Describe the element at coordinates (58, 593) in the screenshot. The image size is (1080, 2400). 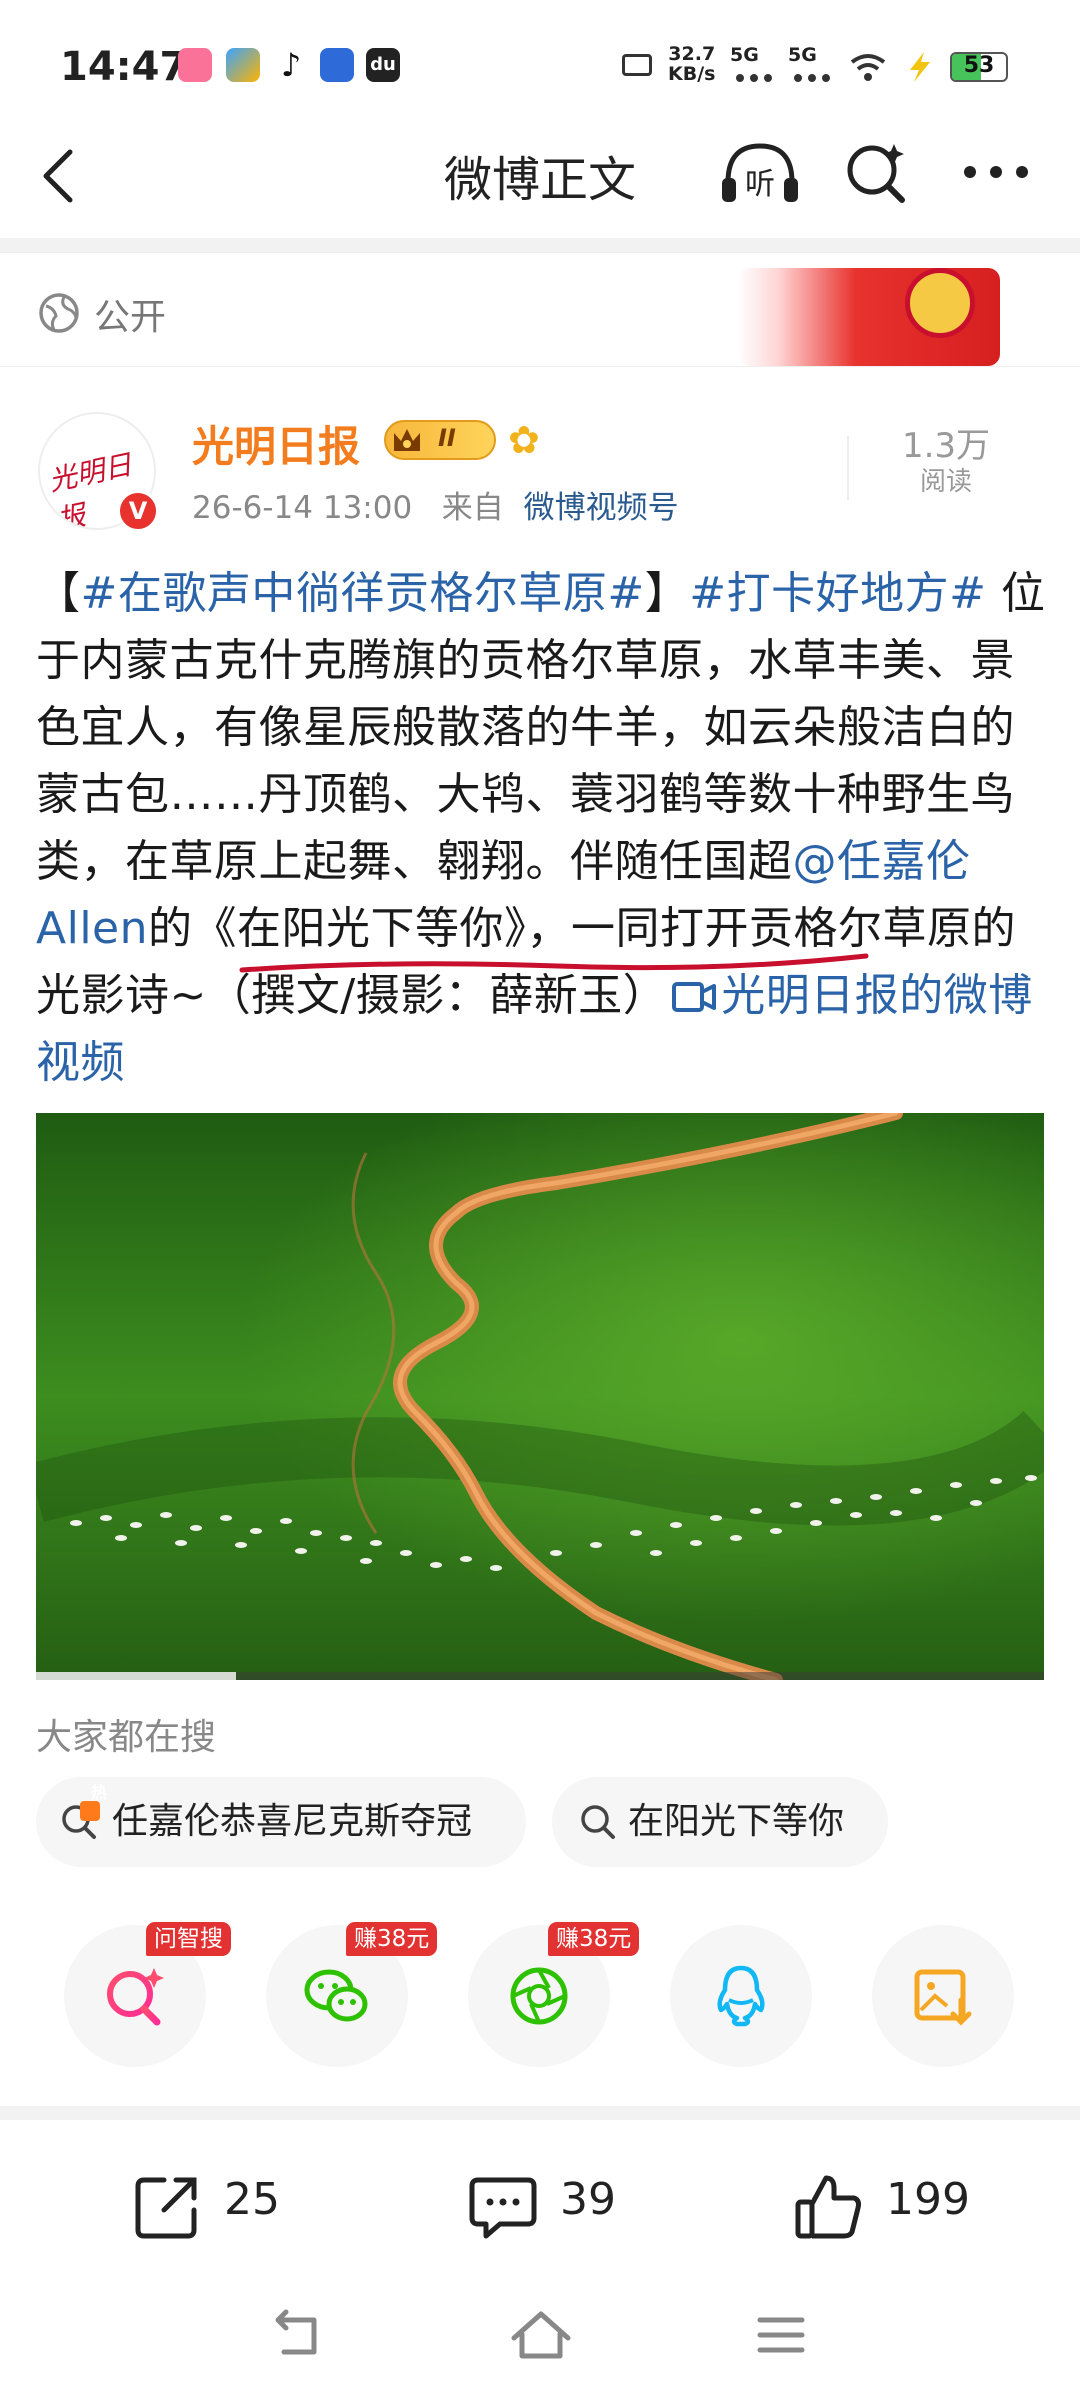
I see `bracket-open: 【` at that location.